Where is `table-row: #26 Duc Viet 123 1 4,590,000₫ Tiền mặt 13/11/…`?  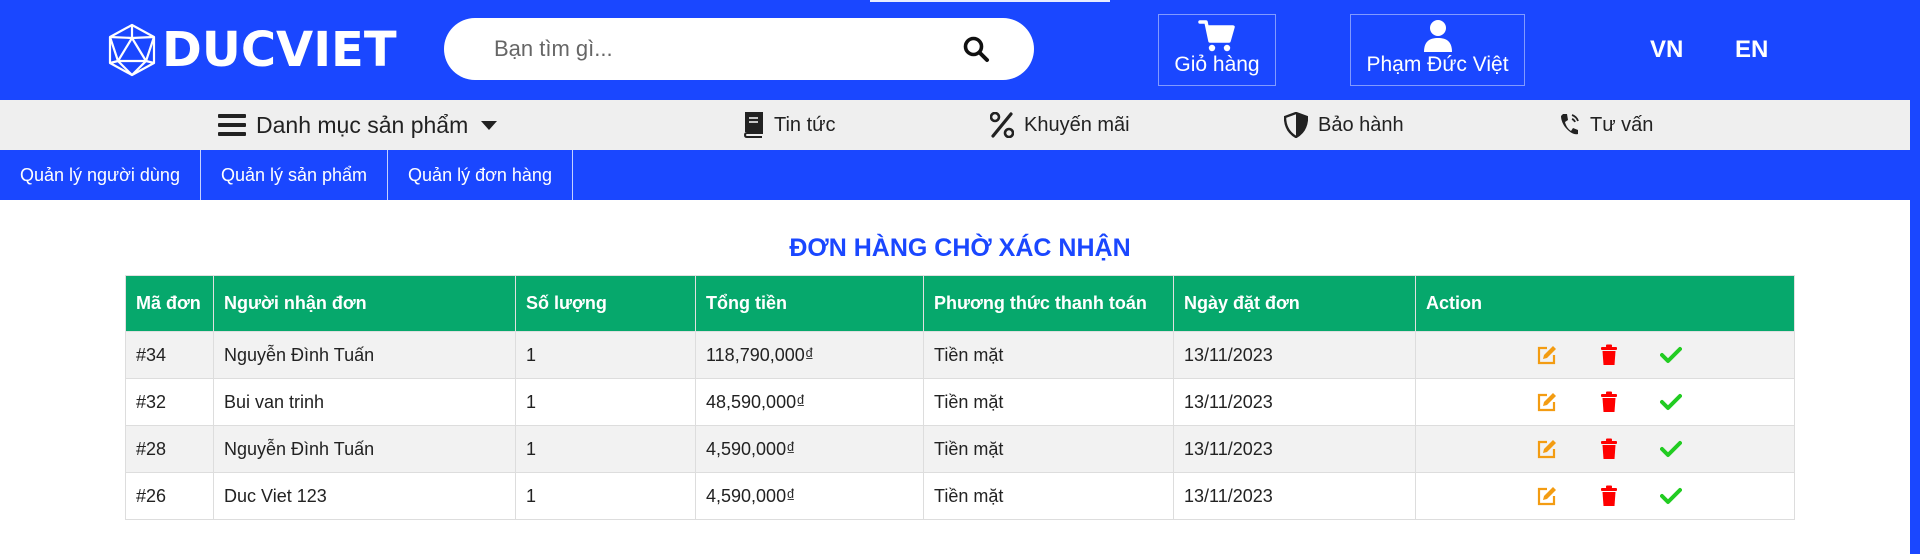
table-row: #26 Duc Viet 123 1 4,590,000₫ Tiền mặt 13/11/… is located at coordinates (960, 496).